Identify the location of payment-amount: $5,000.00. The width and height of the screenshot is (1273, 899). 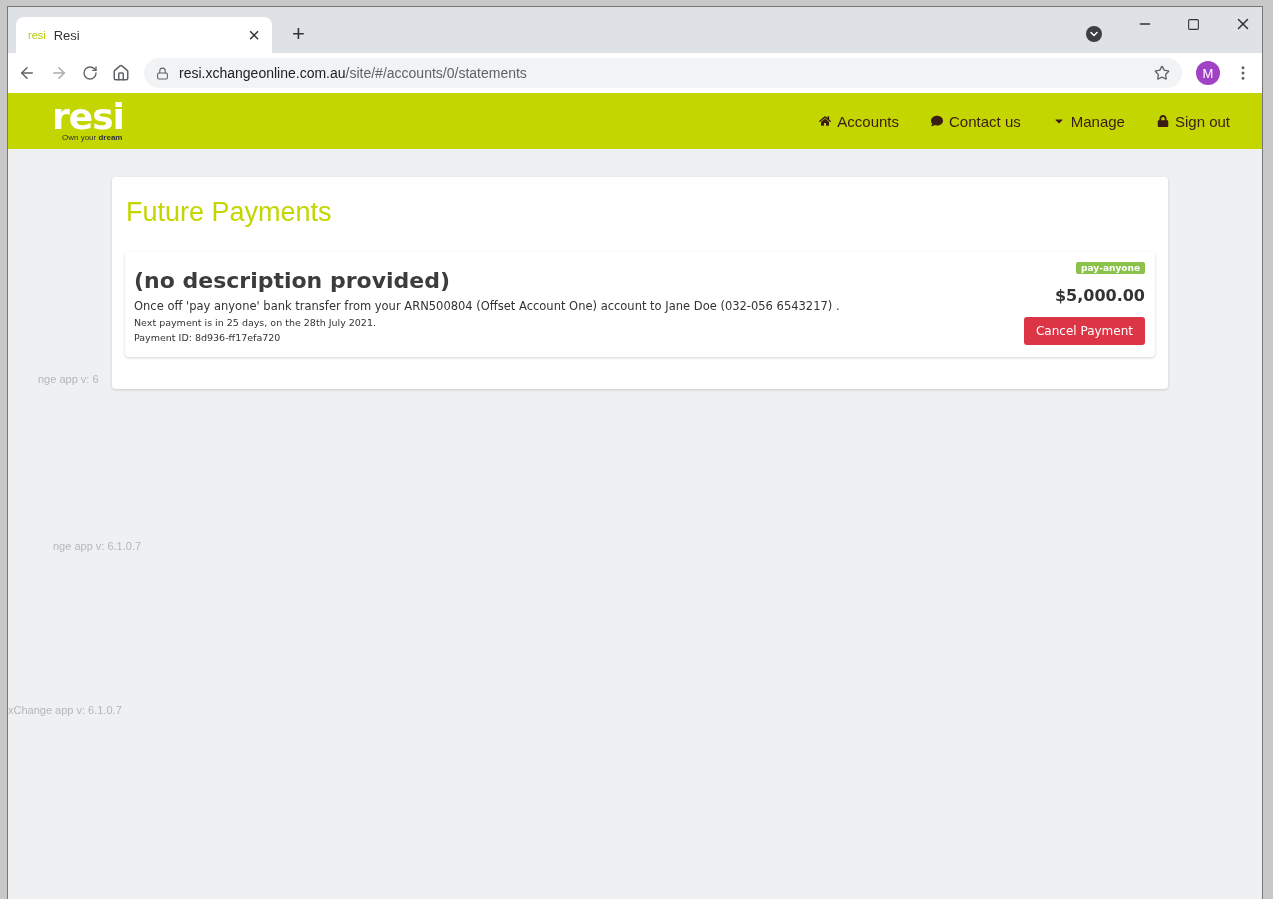
(1099, 295).